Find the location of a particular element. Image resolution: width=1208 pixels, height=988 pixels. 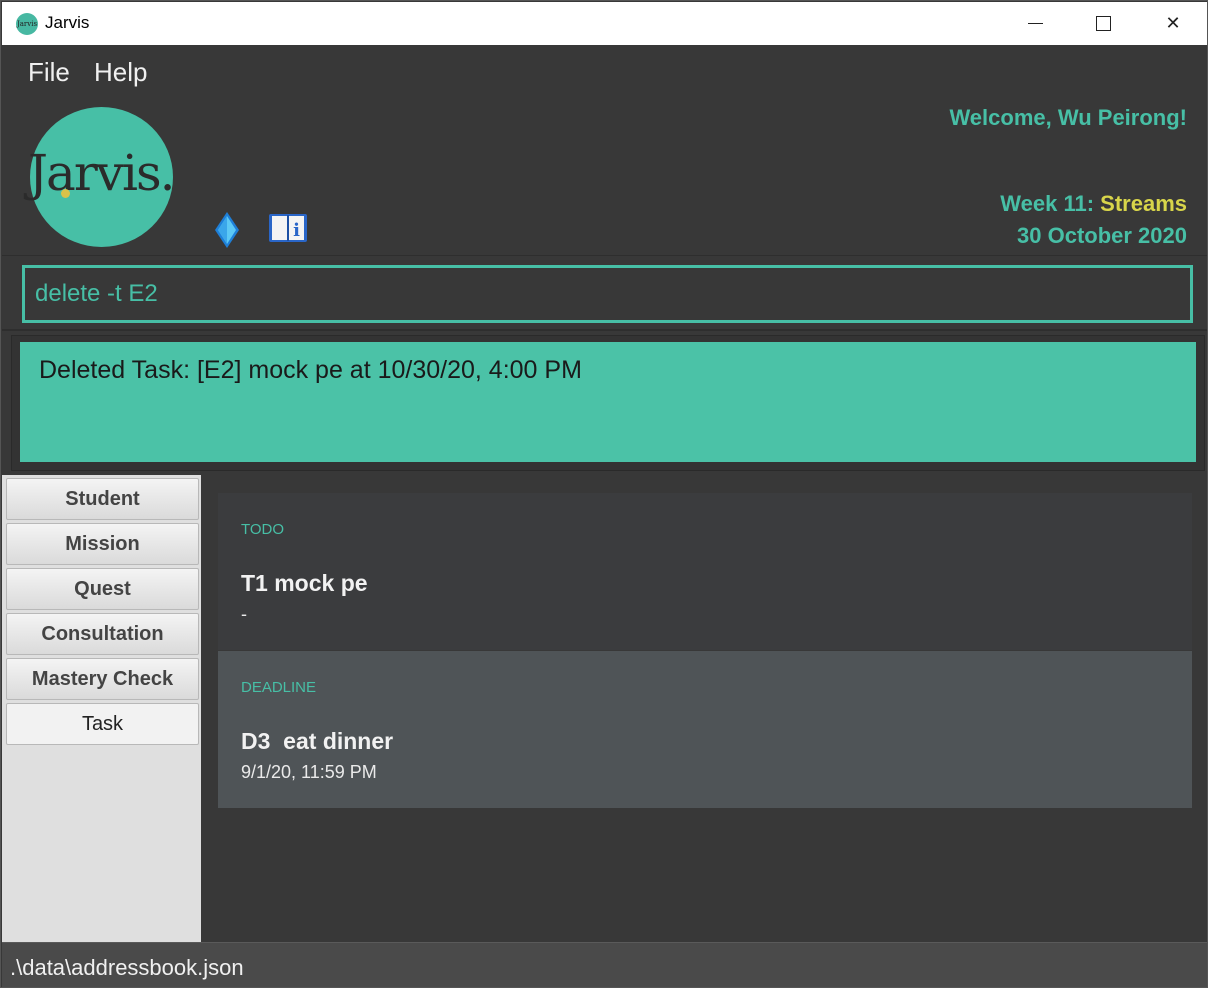

task-type: TODO is located at coordinates (263, 529).